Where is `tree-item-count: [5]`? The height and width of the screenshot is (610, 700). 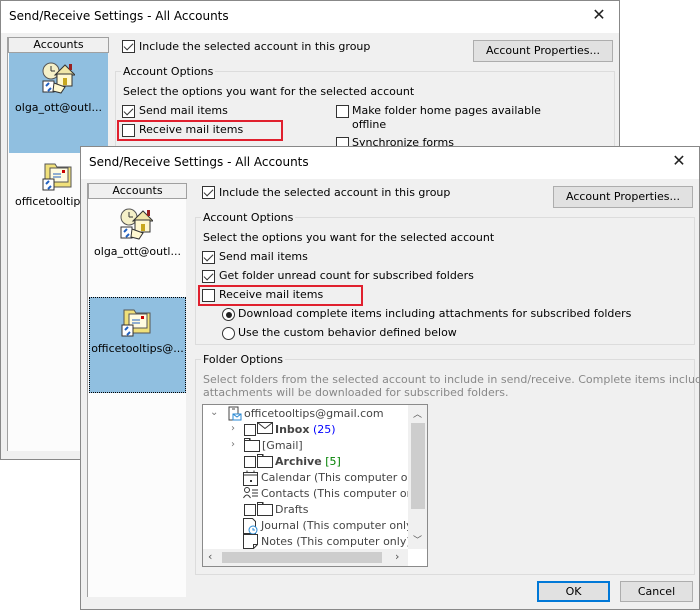 tree-item-count: [5] is located at coordinates (331, 461).